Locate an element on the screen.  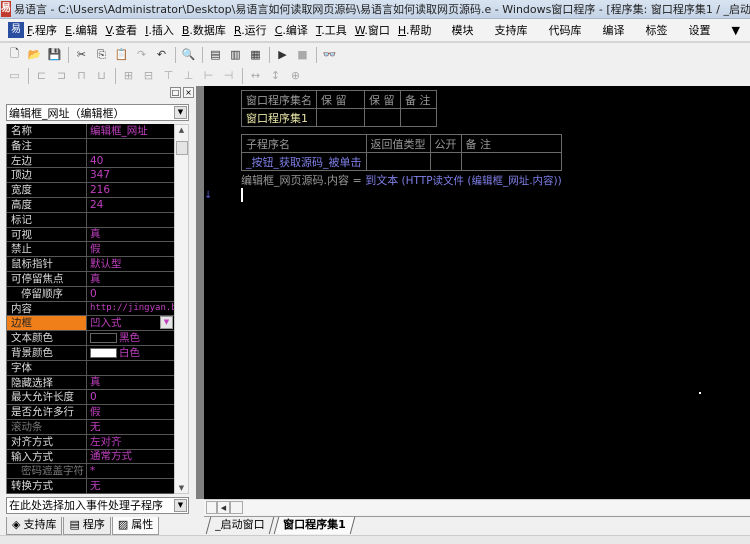
menu-item: I.插入 is located at coordinates (159, 30).